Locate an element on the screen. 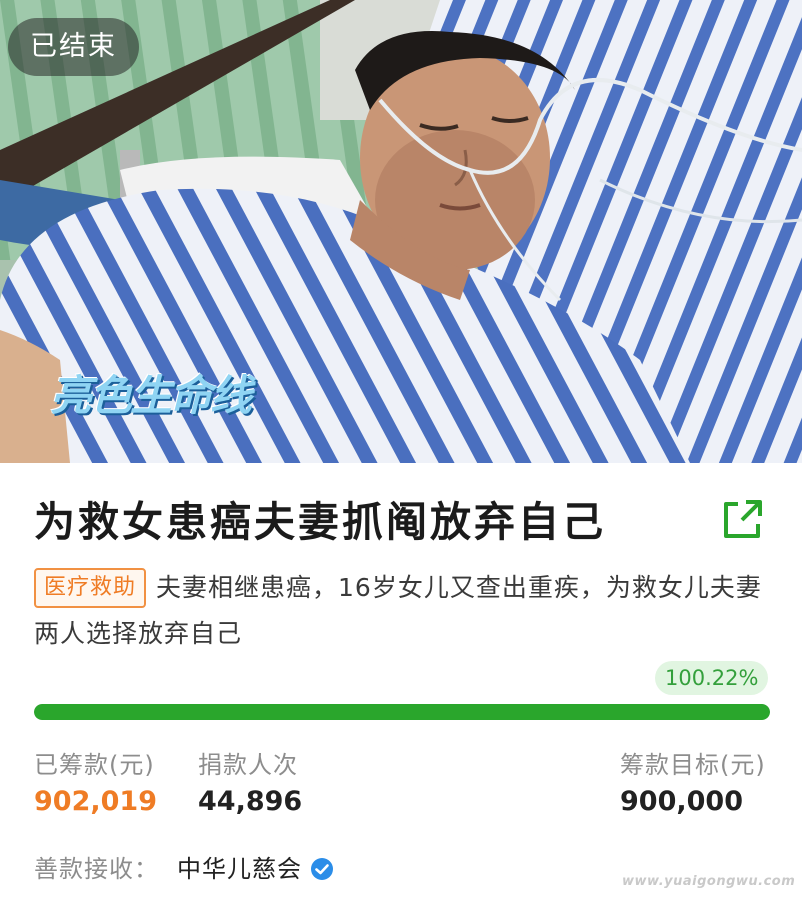  goal-amount-value: 900,000 is located at coordinates (681, 801).